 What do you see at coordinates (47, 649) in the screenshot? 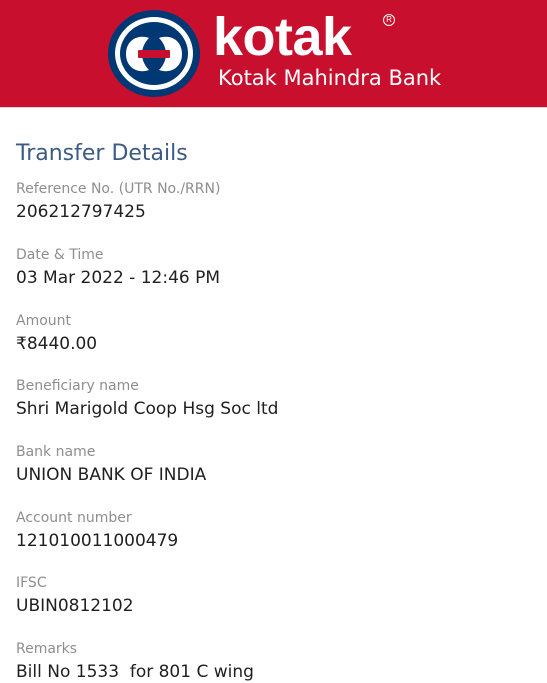
I see `field-label: Remarks` at bounding box center [47, 649].